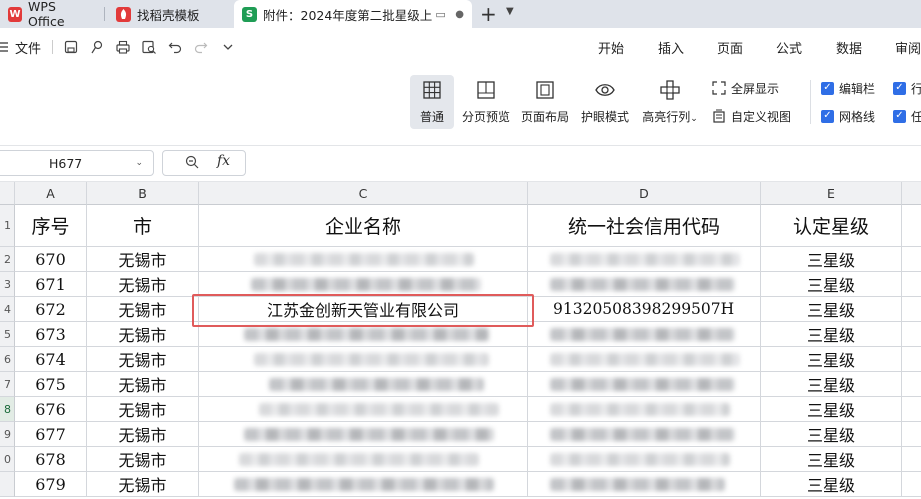 The image size is (921, 499). Describe the element at coordinates (611, 47) in the screenshot. I see `ribbon-tab-home: 开始` at that location.